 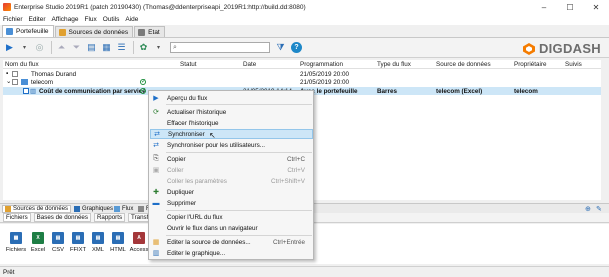 What do you see at coordinates (106, 47) in the screenshot?
I see `grid-icon: ▦` at bounding box center [106, 47].